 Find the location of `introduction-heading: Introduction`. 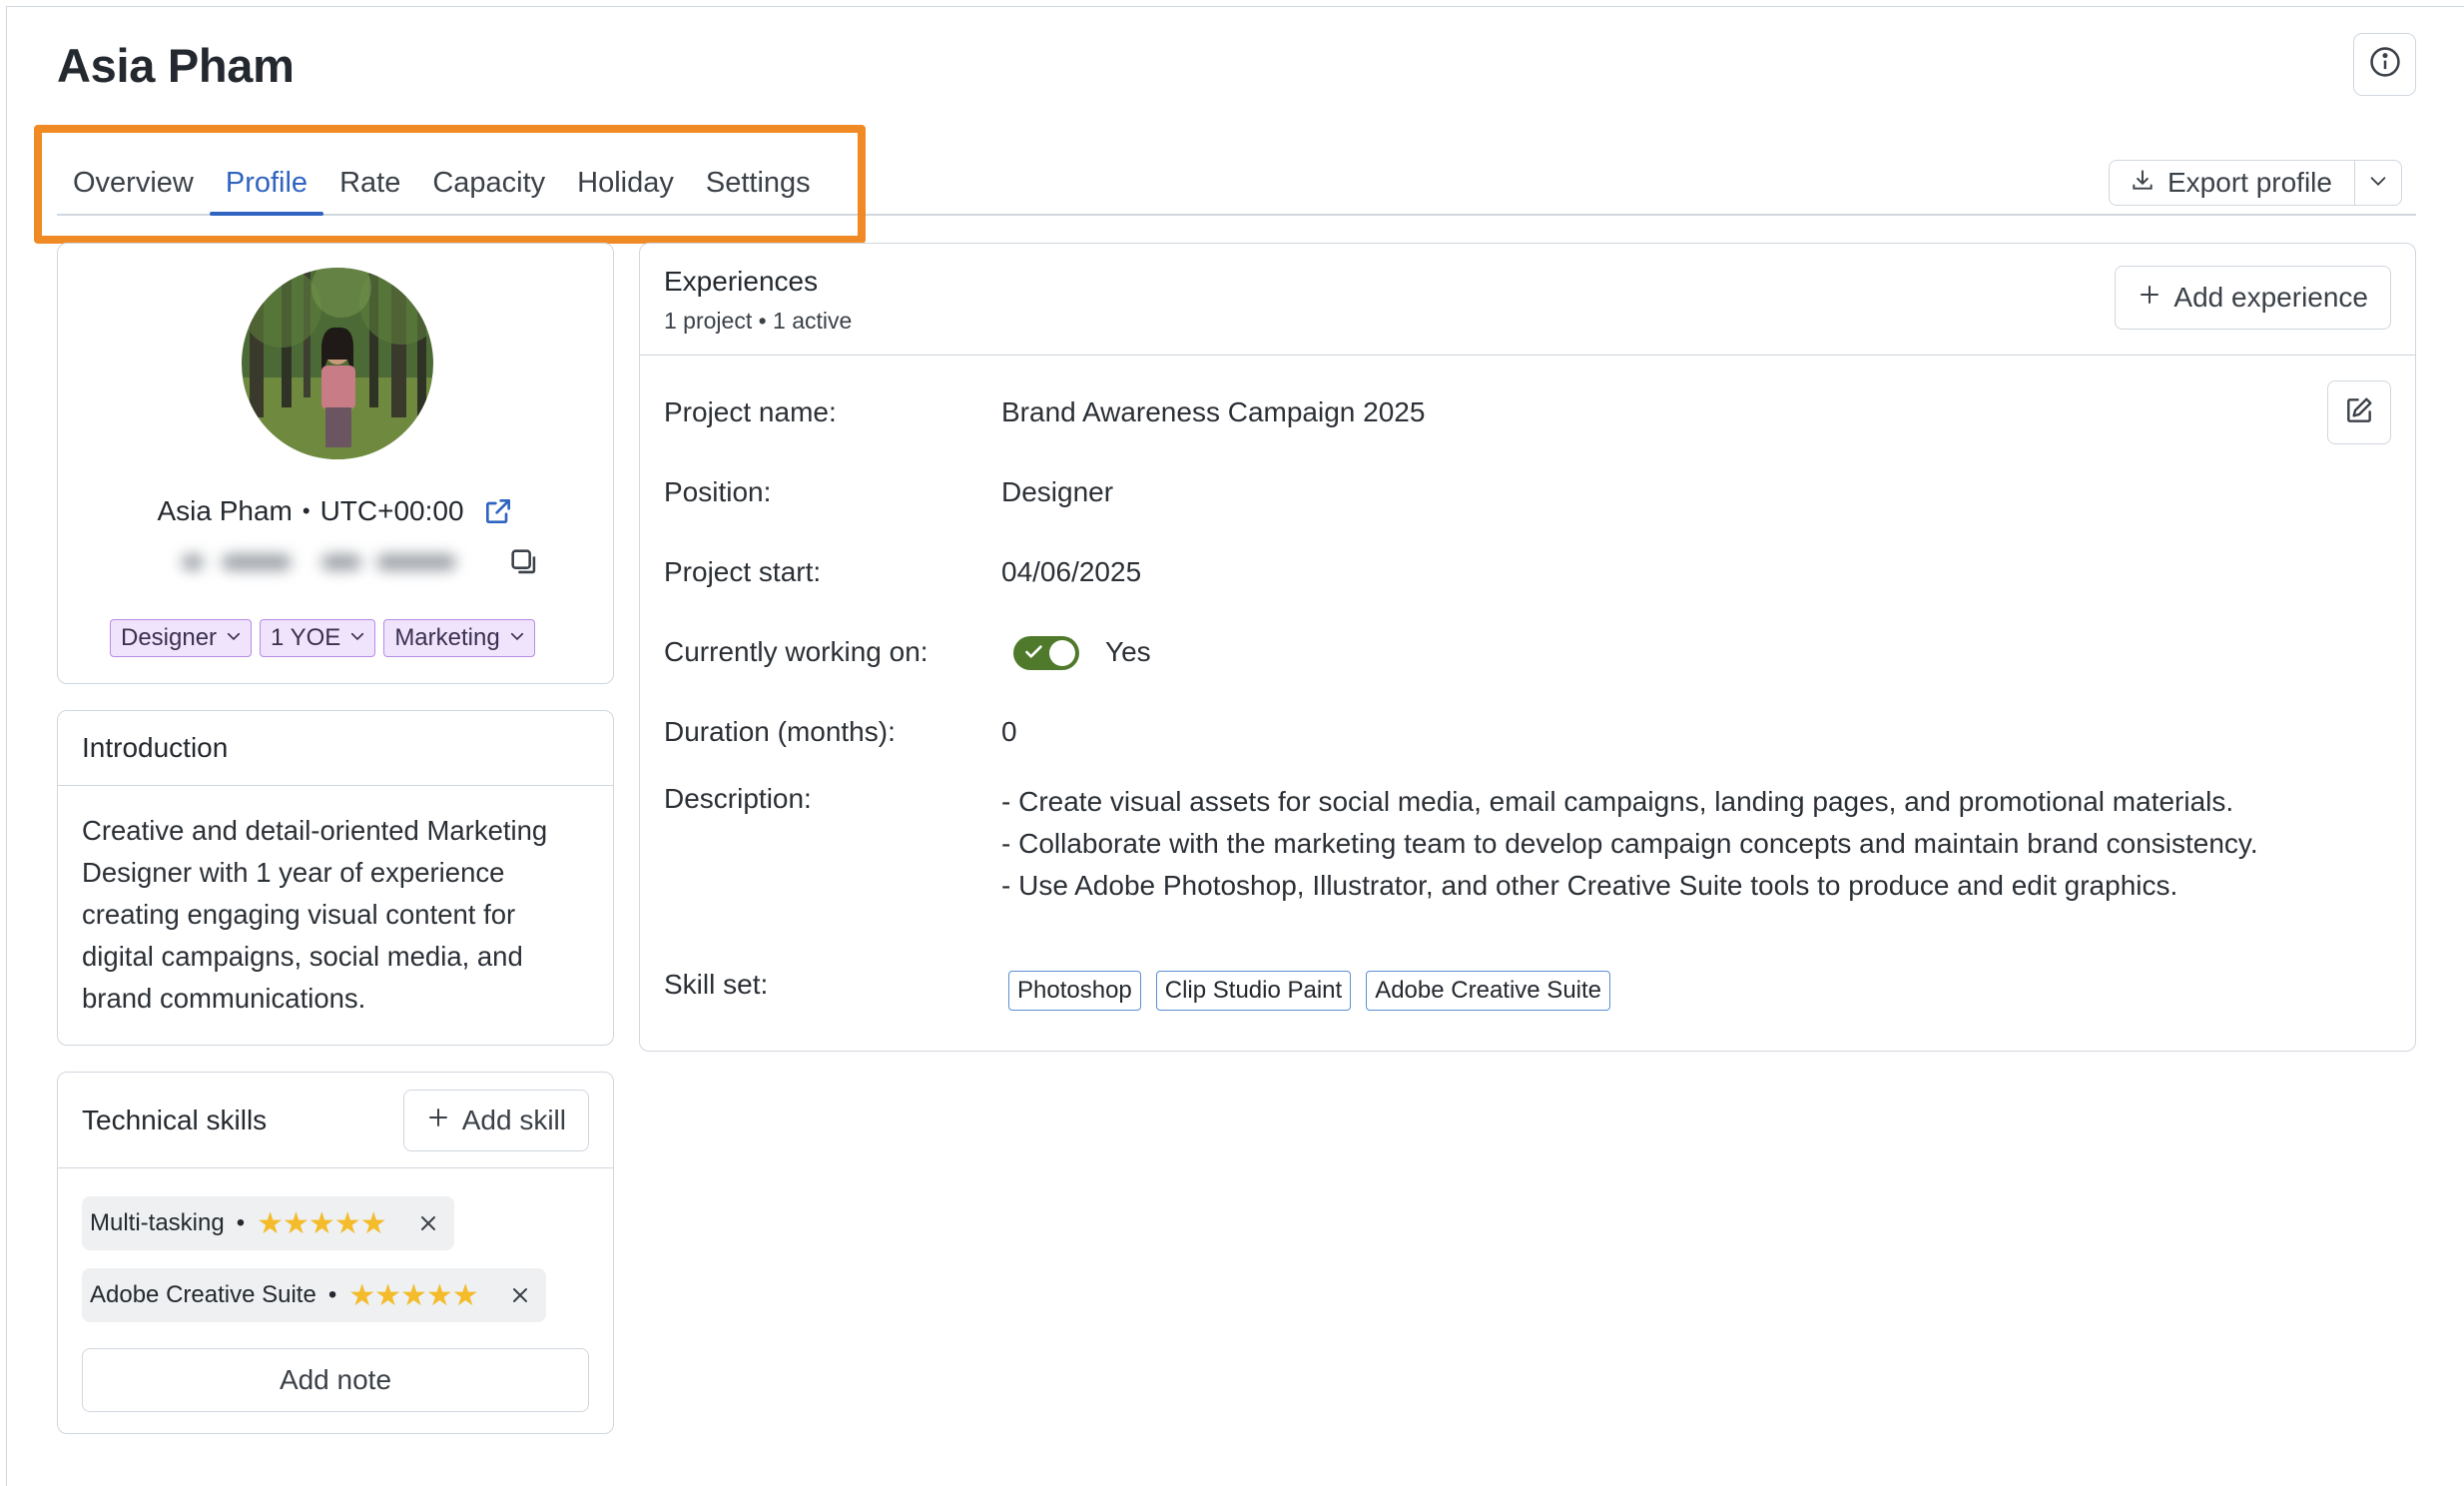

introduction-heading: Introduction is located at coordinates (335, 748).